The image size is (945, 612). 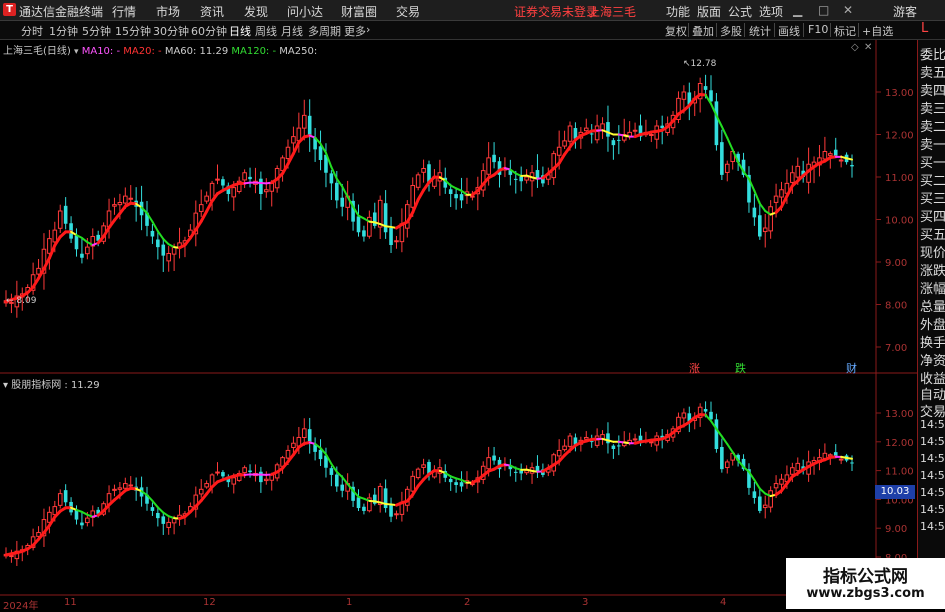 I want to click on tick-time-5: 14:56, so click(x=932, y=475).